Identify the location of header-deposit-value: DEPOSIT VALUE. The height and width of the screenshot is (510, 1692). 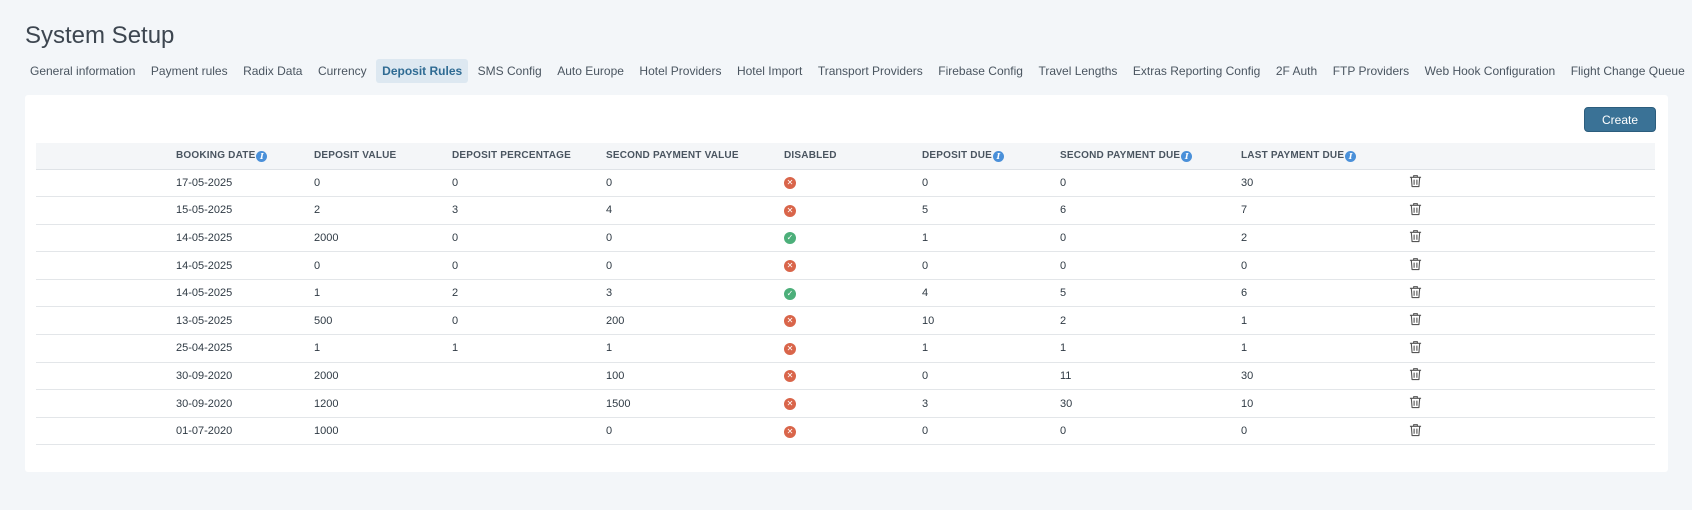
(383, 156).